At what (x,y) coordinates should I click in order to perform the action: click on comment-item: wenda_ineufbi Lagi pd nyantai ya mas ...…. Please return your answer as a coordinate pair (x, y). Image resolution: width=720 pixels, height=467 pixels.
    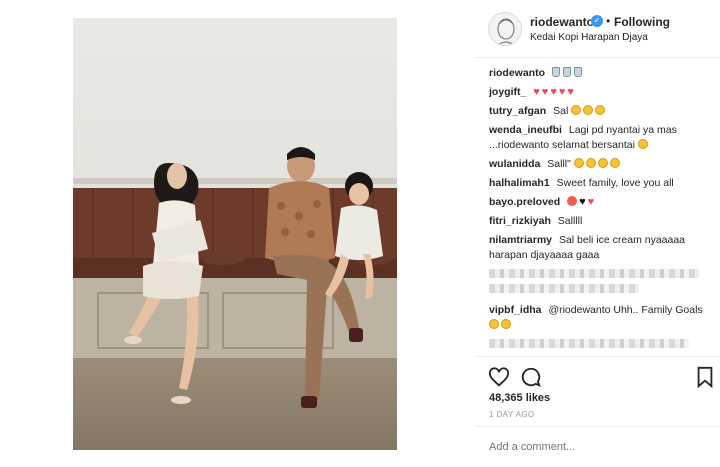
    Looking at the image, I should click on (603, 138).